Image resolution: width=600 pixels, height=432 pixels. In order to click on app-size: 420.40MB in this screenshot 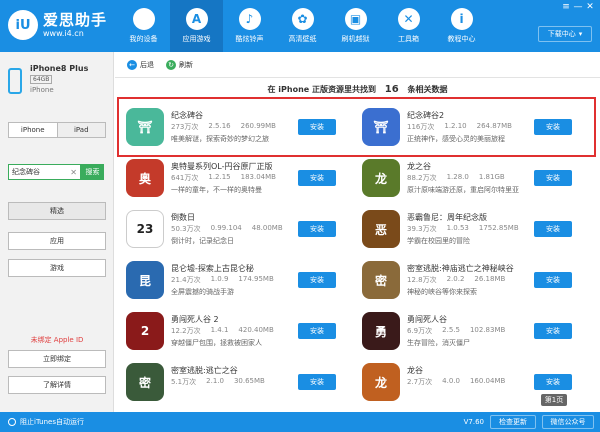, I will do `click(256, 330)`.